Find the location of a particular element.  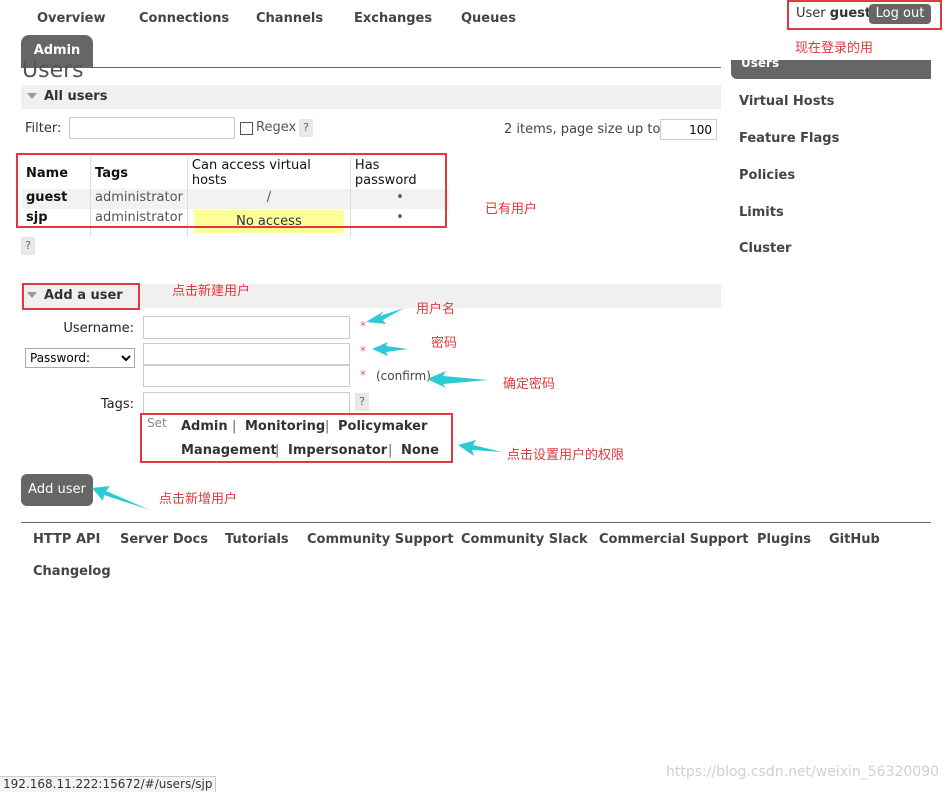

footer-link-plugins: Plugins is located at coordinates (784, 539).